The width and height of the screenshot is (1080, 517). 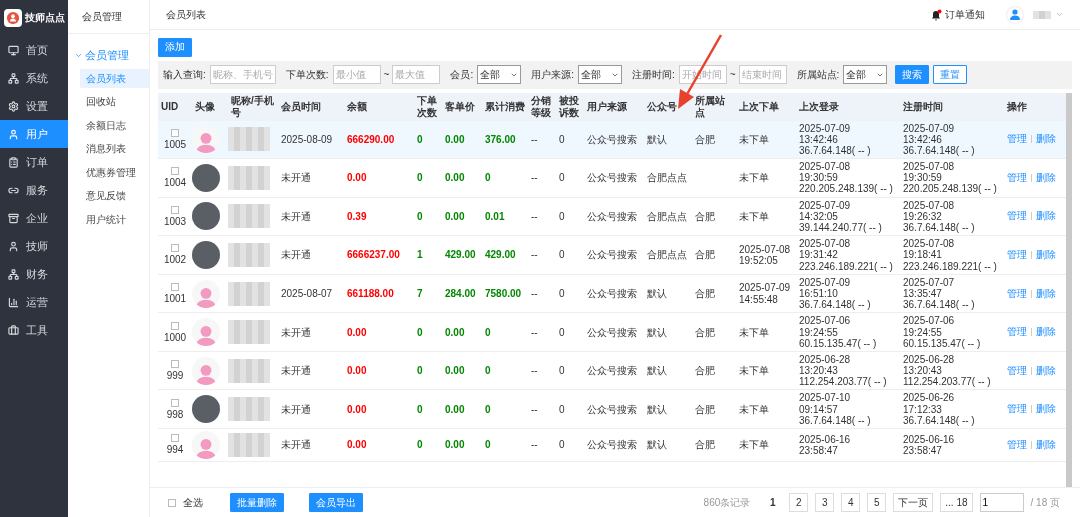 I want to click on submenu-item: 用户统计, so click(x=114, y=219).